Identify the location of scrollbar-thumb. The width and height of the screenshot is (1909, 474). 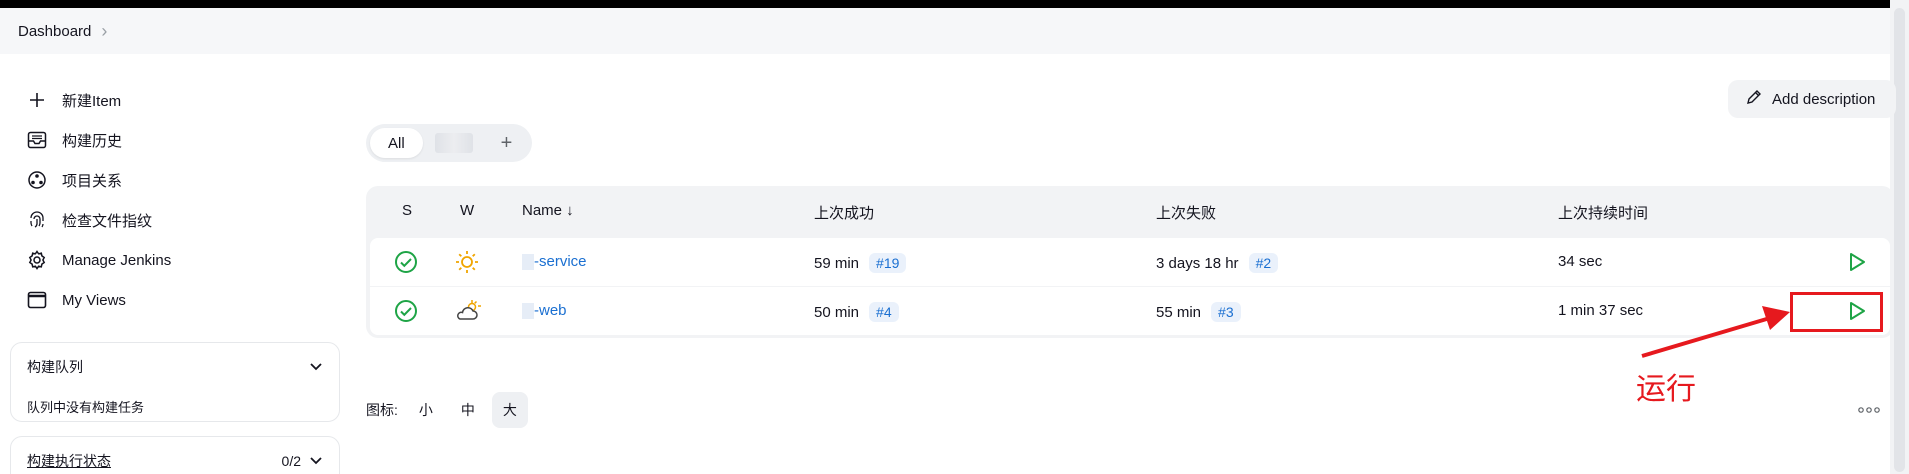
(1899, 240).